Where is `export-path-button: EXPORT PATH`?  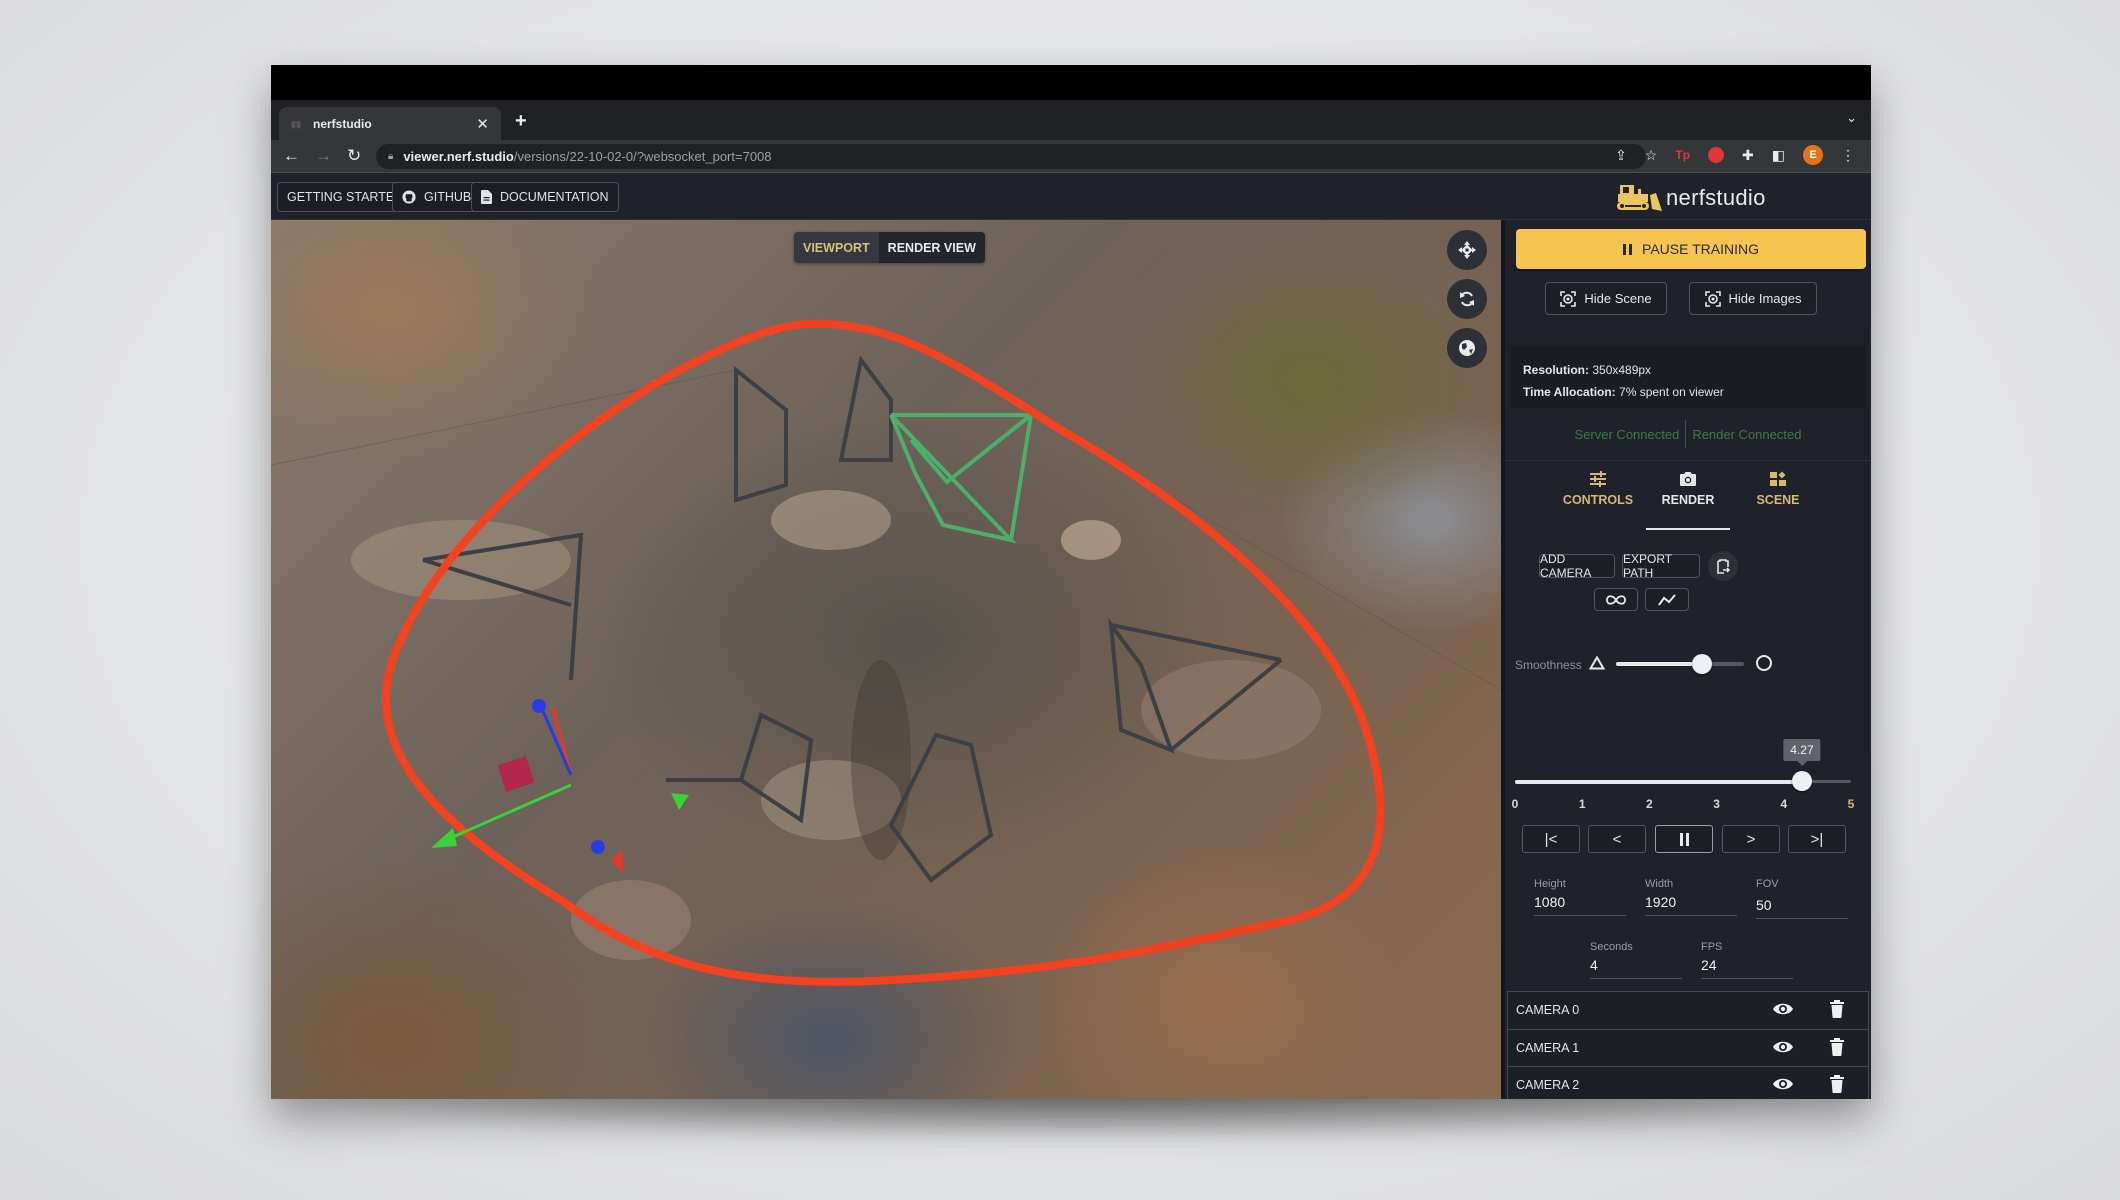 export-path-button: EXPORT PATH is located at coordinates (1661, 566).